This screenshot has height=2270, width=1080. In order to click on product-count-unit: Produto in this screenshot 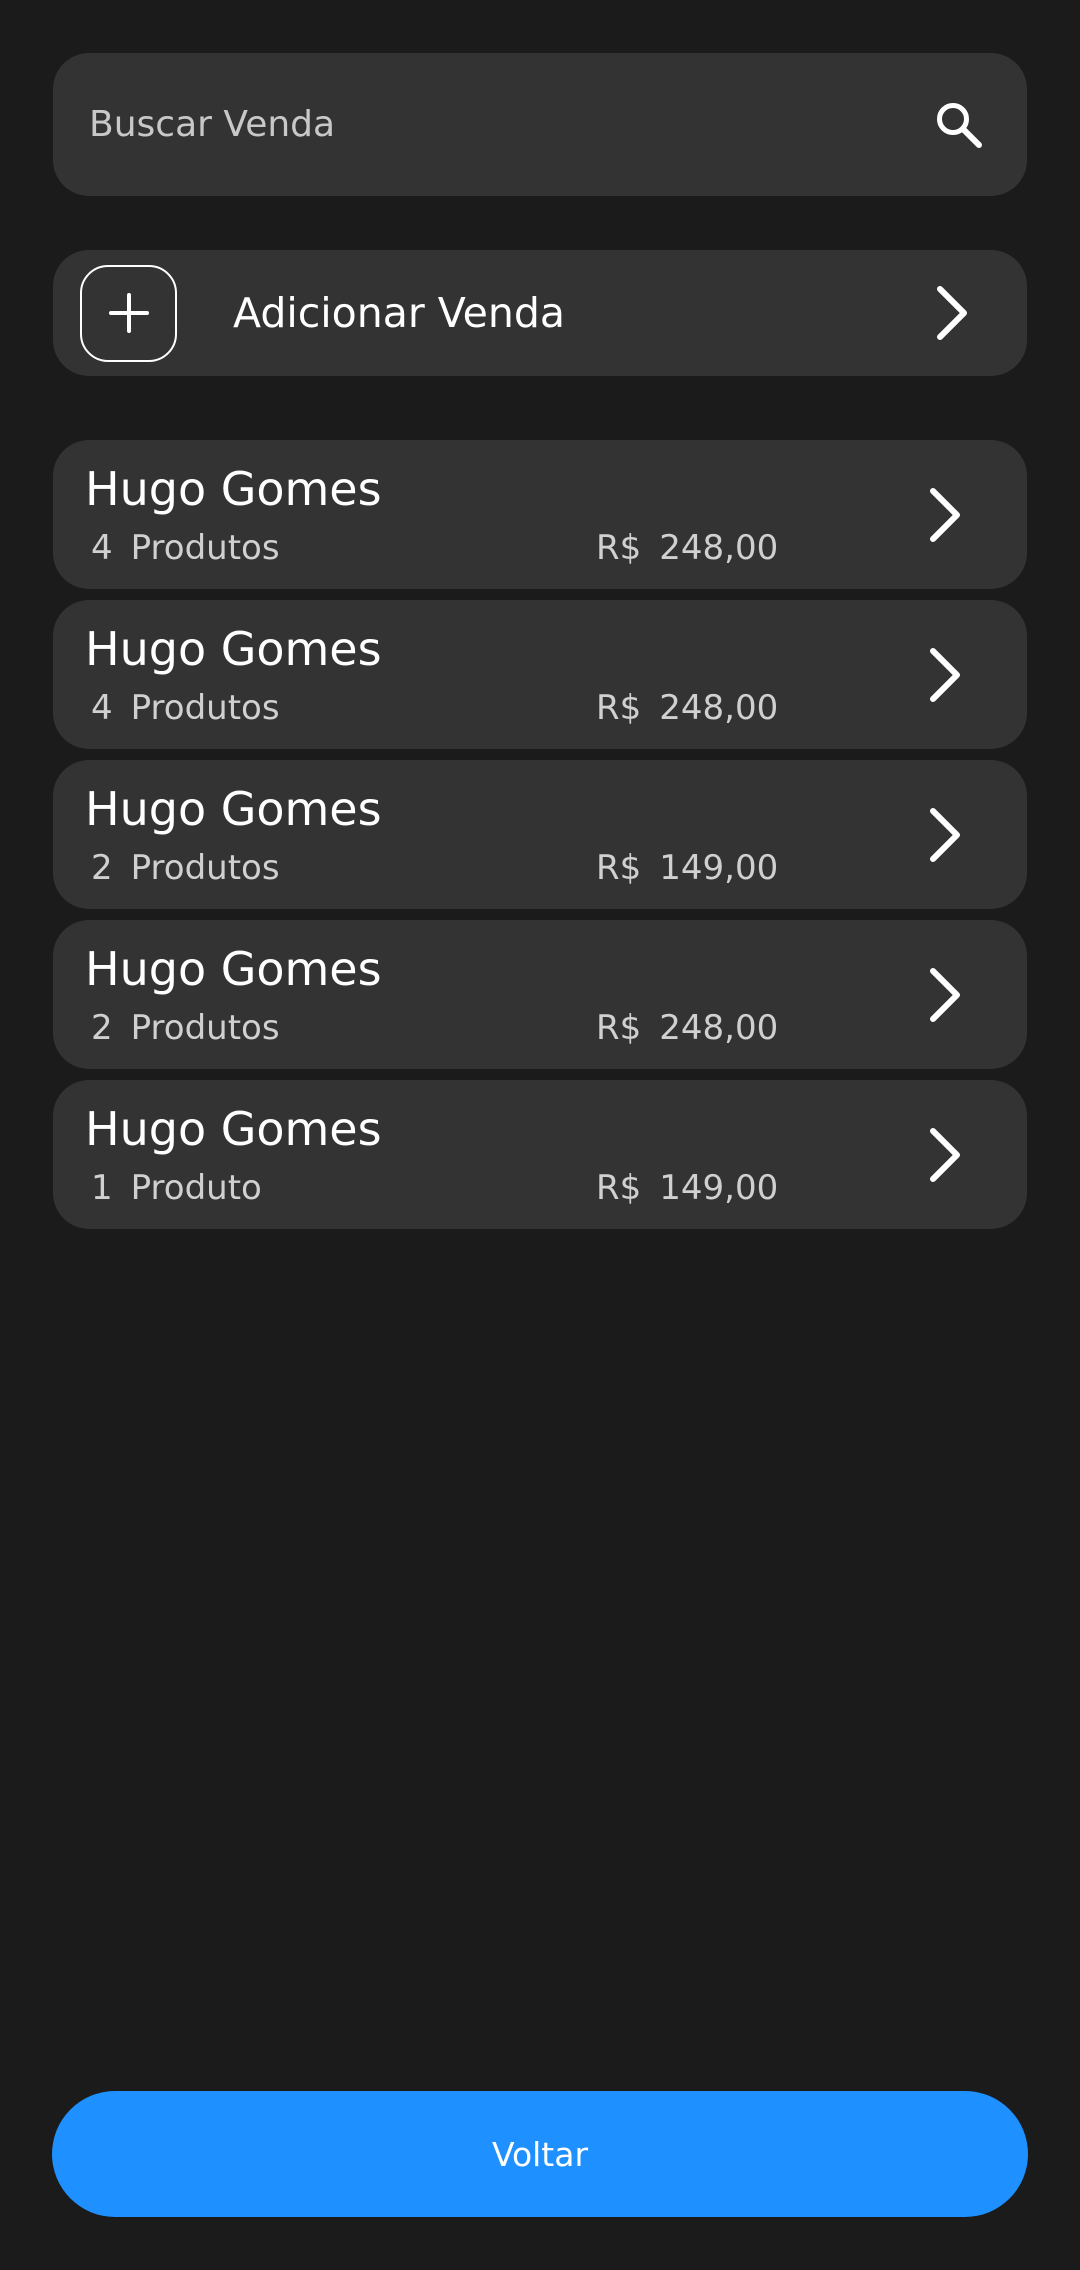, I will do `click(196, 1188)`.